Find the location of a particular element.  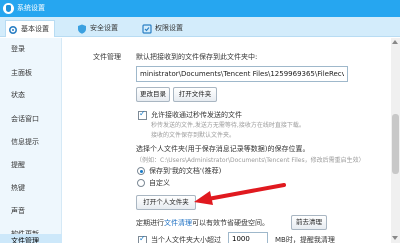

size-limit-label: 当个人文件夹大小超过 is located at coordinates (186, 239).